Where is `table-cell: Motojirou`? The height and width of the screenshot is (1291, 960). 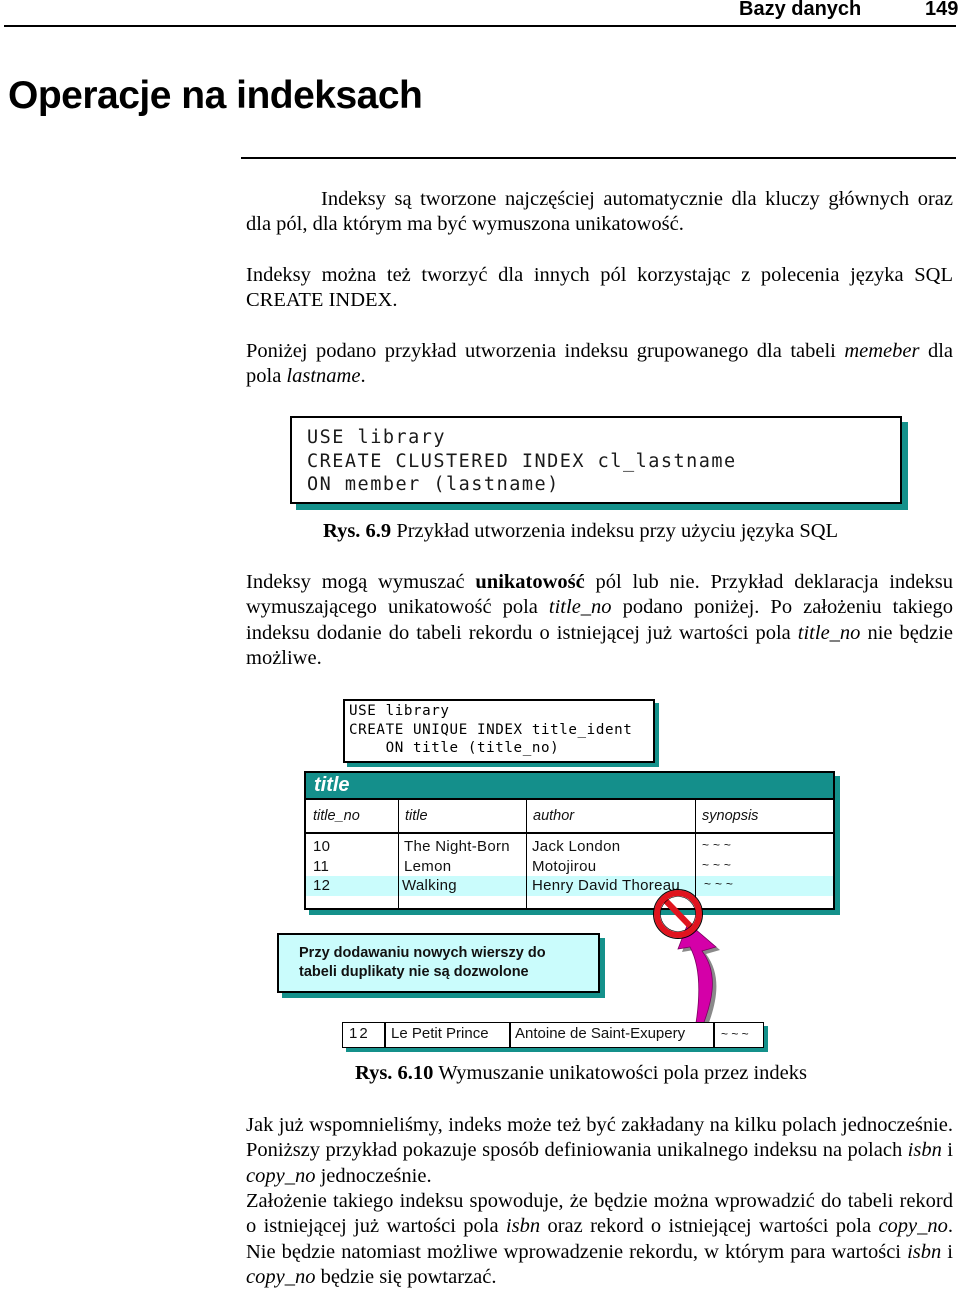
table-cell: Motojirou is located at coordinates (564, 866).